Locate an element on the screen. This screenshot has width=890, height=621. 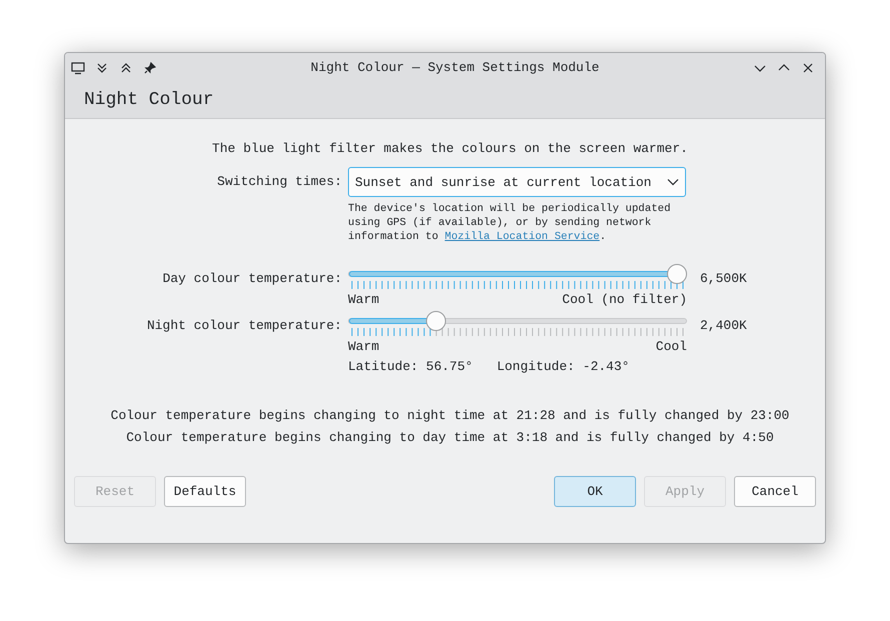
slider-track is located at coordinates (517, 321).